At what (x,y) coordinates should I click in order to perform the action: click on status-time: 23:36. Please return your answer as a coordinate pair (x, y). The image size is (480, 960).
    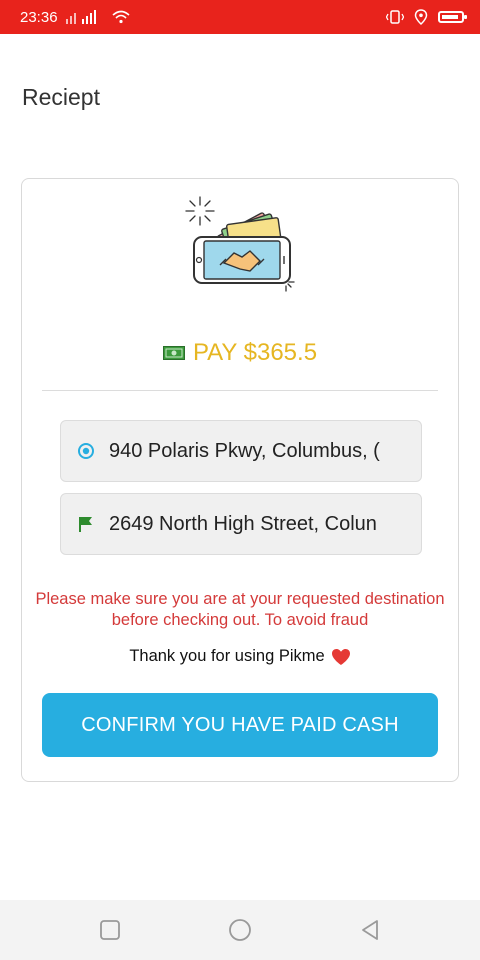
    Looking at the image, I should click on (39, 17).